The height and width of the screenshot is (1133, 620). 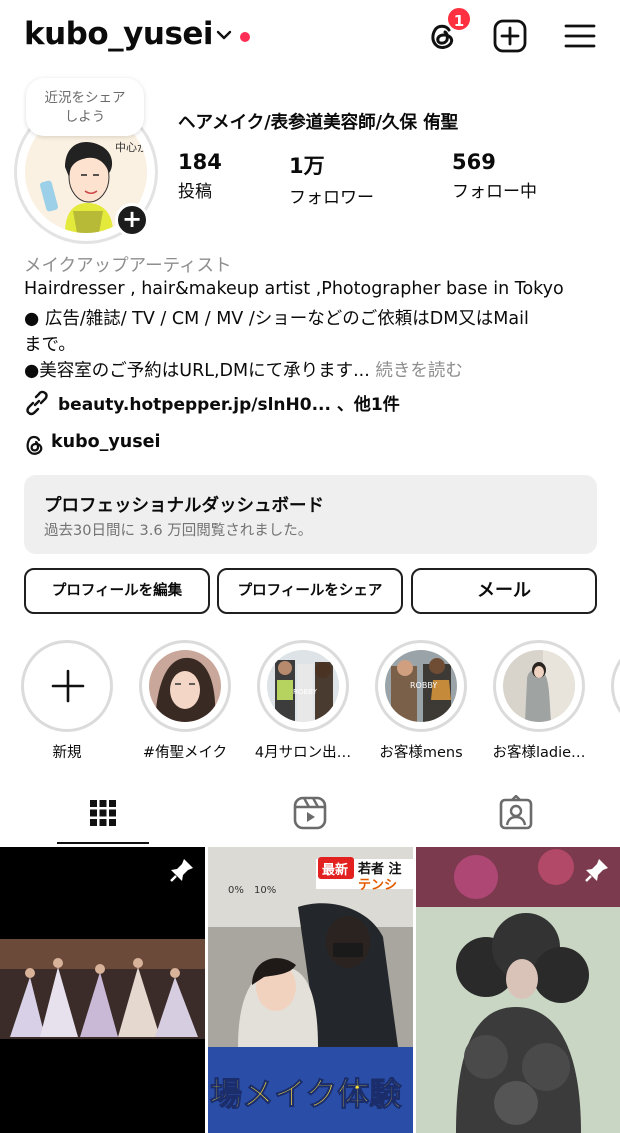 What do you see at coordinates (106, 442) in the screenshot?
I see `threads-handle: kubo_yusei` at bounding box center [106, 442].